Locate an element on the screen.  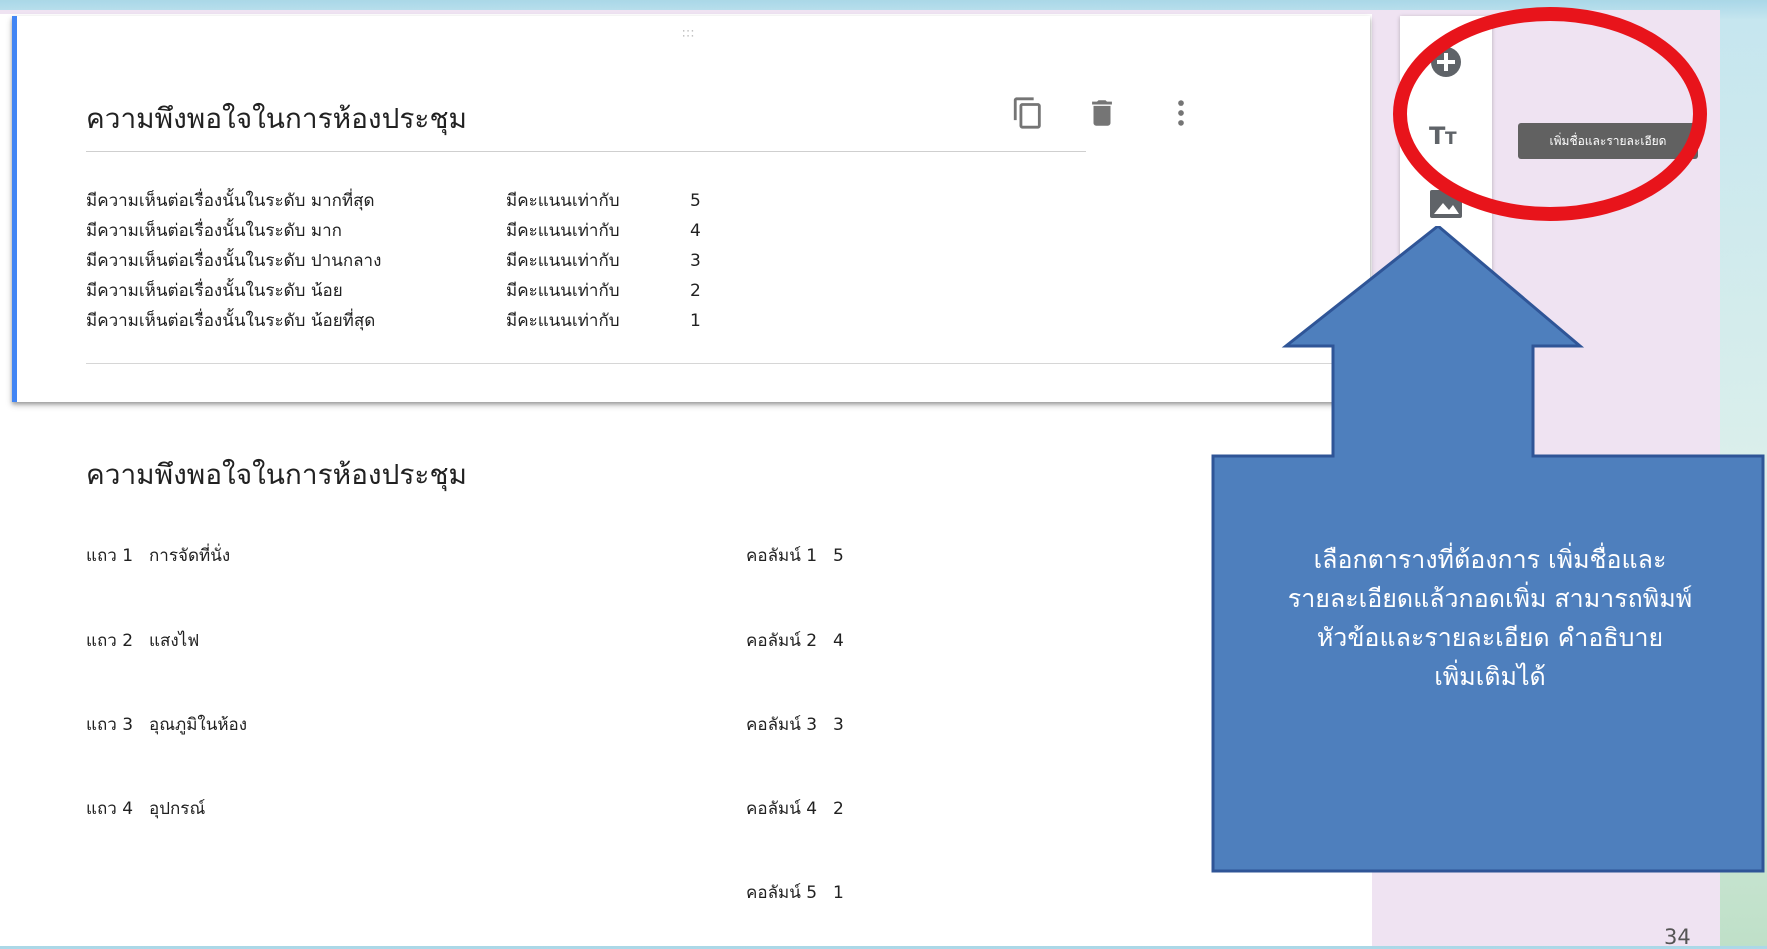
grid-row-item: แถว 1 การจัดที่นั่ง is located at coordinates (158, 555).